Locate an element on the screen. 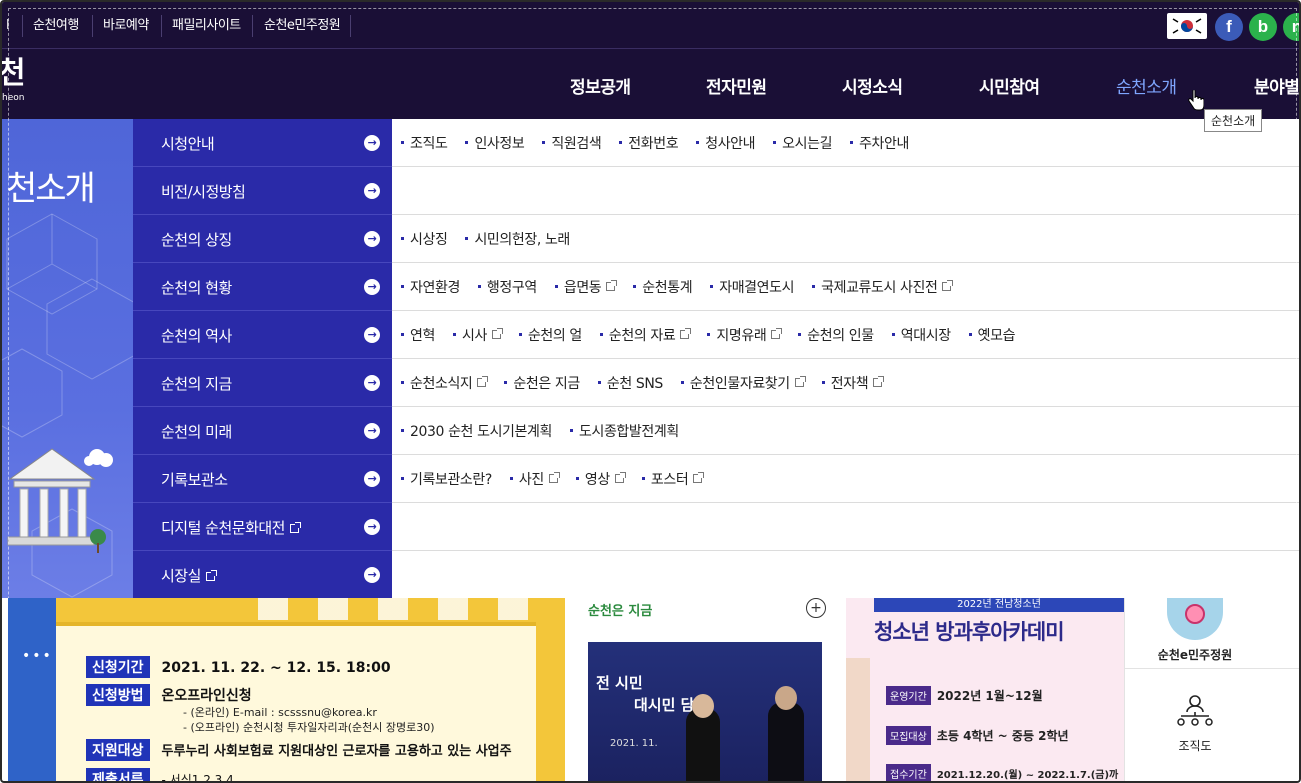 This screenshot has height=783, width=1301. gnb-item-by-field: 분야별 is located at coordinates (1276, 85).